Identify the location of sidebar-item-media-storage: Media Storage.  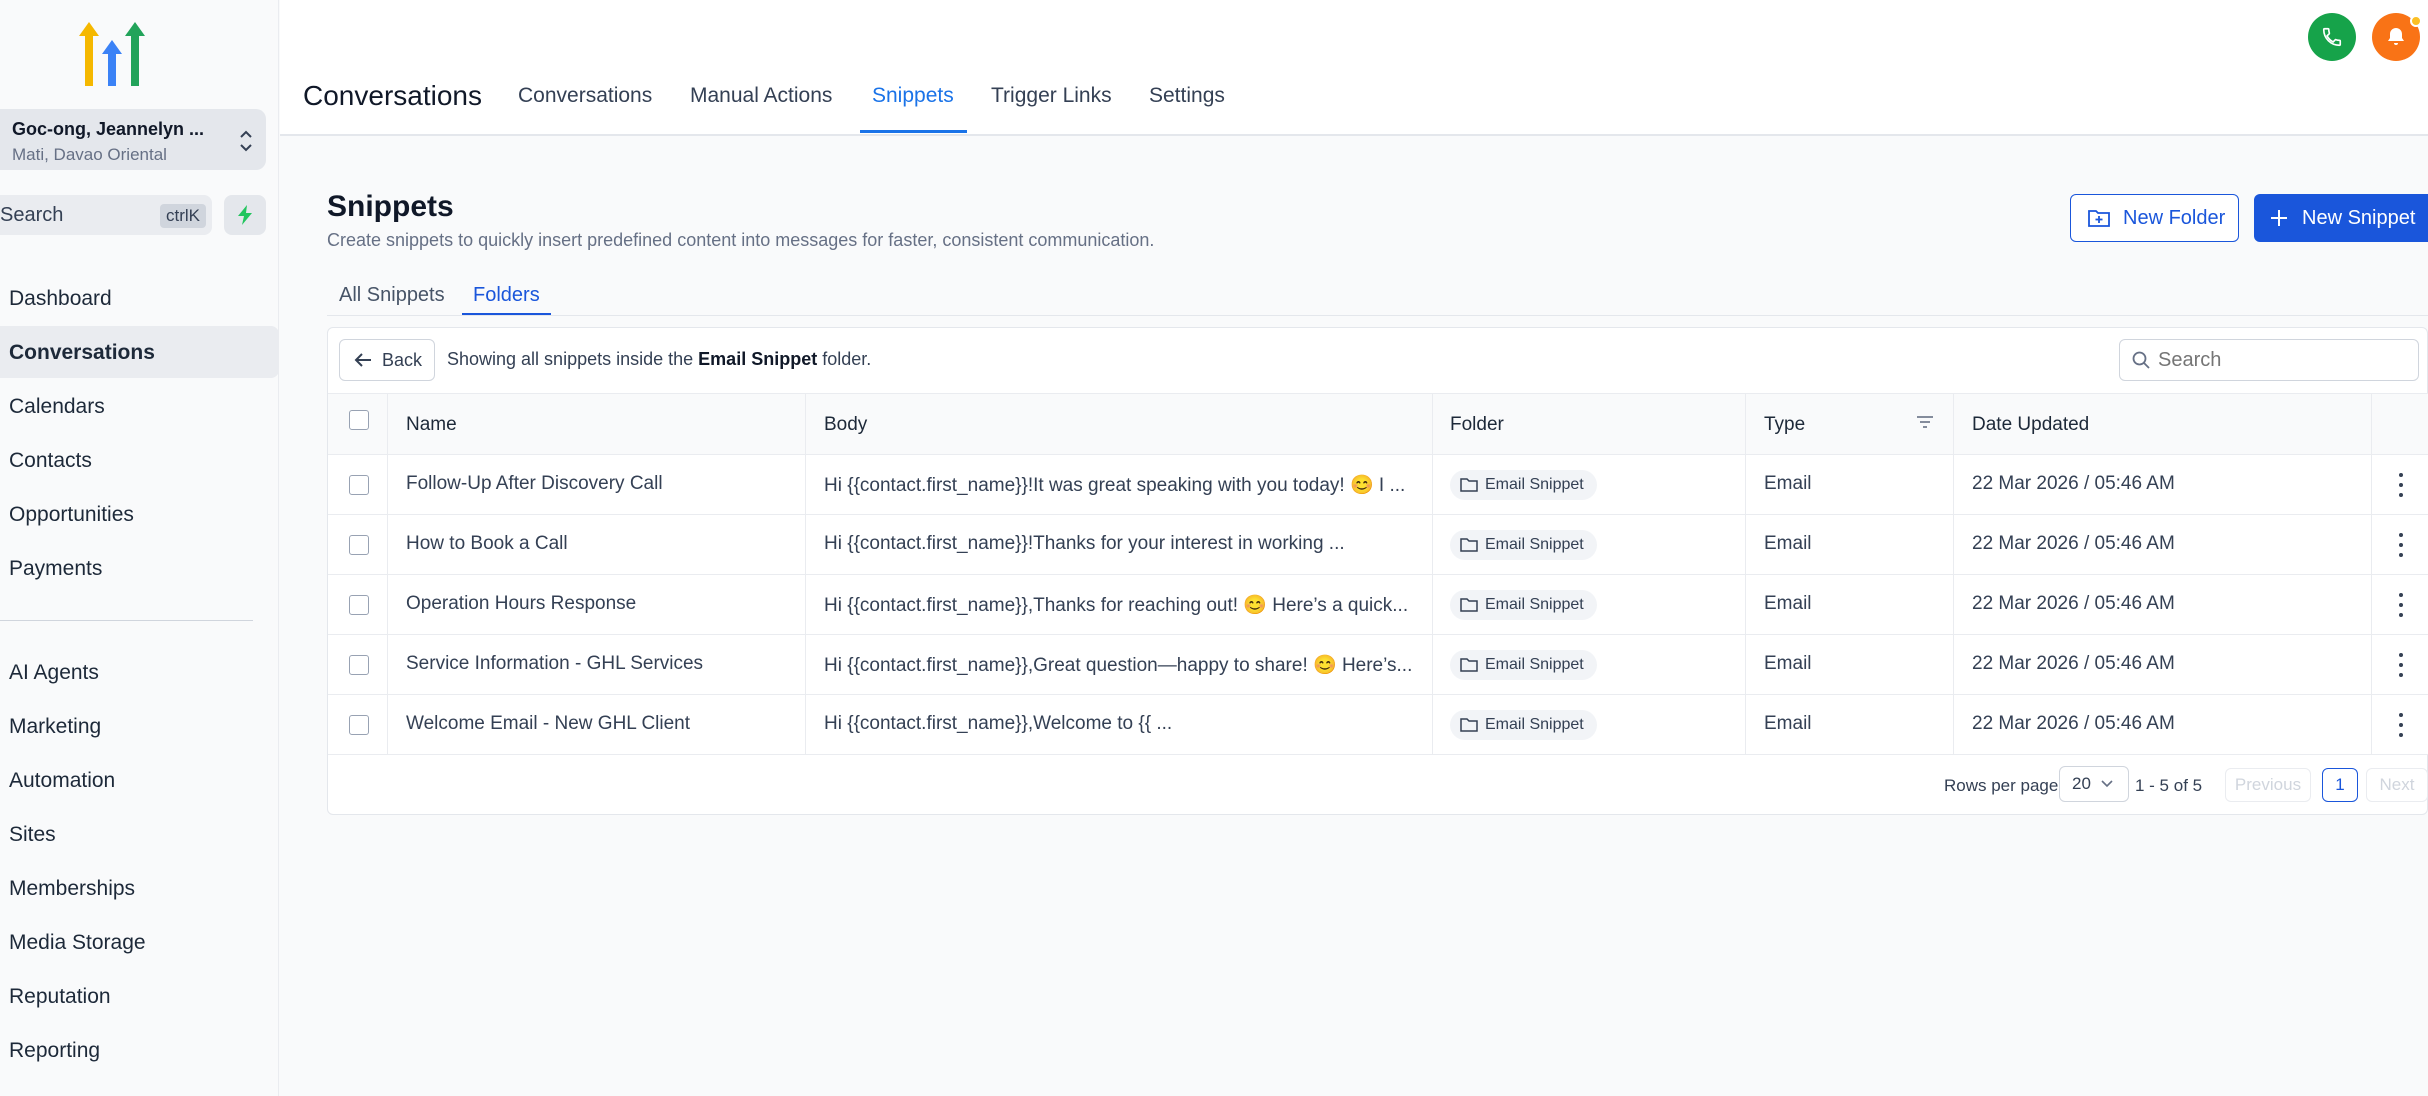
(139, 942).